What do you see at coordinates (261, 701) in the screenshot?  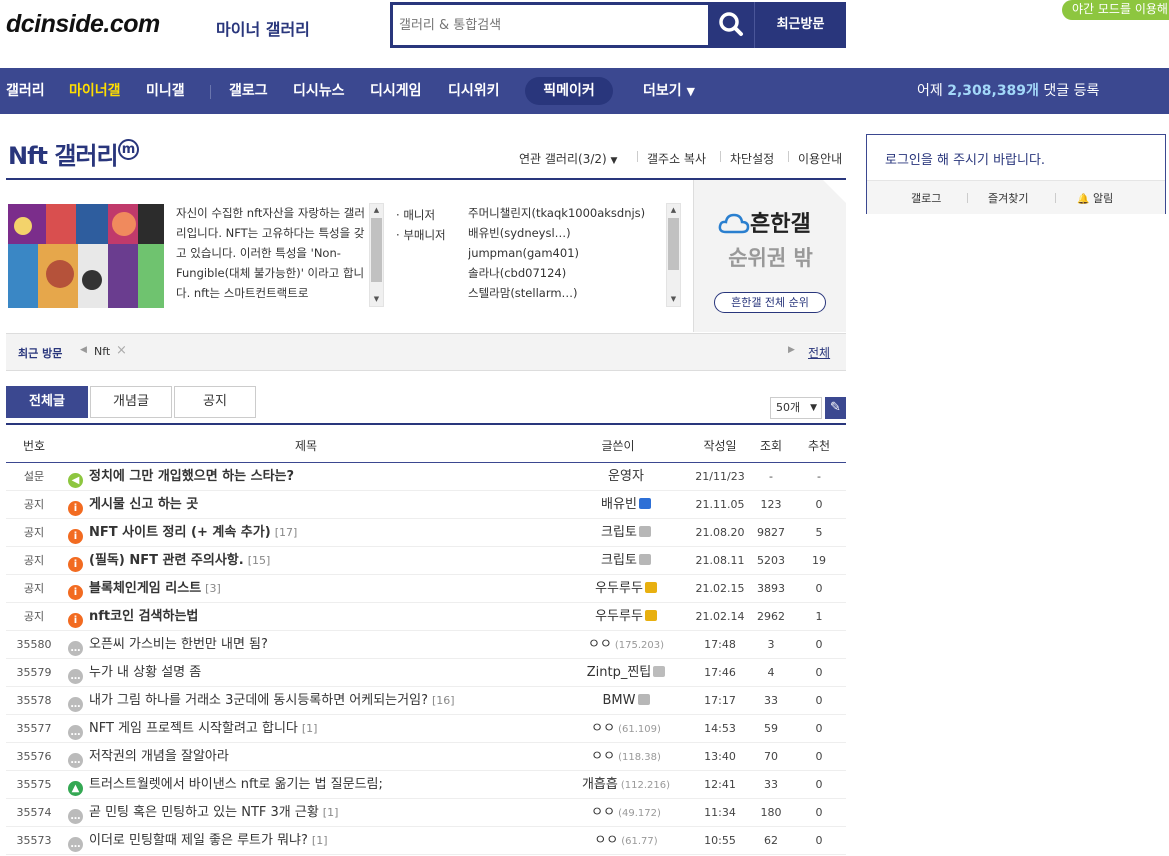 I see `post-title: … 내가 그림 하나를 거래소 3군데에 동시등록하면 어케되는거임? [16]` at bounding box center [261, 701].